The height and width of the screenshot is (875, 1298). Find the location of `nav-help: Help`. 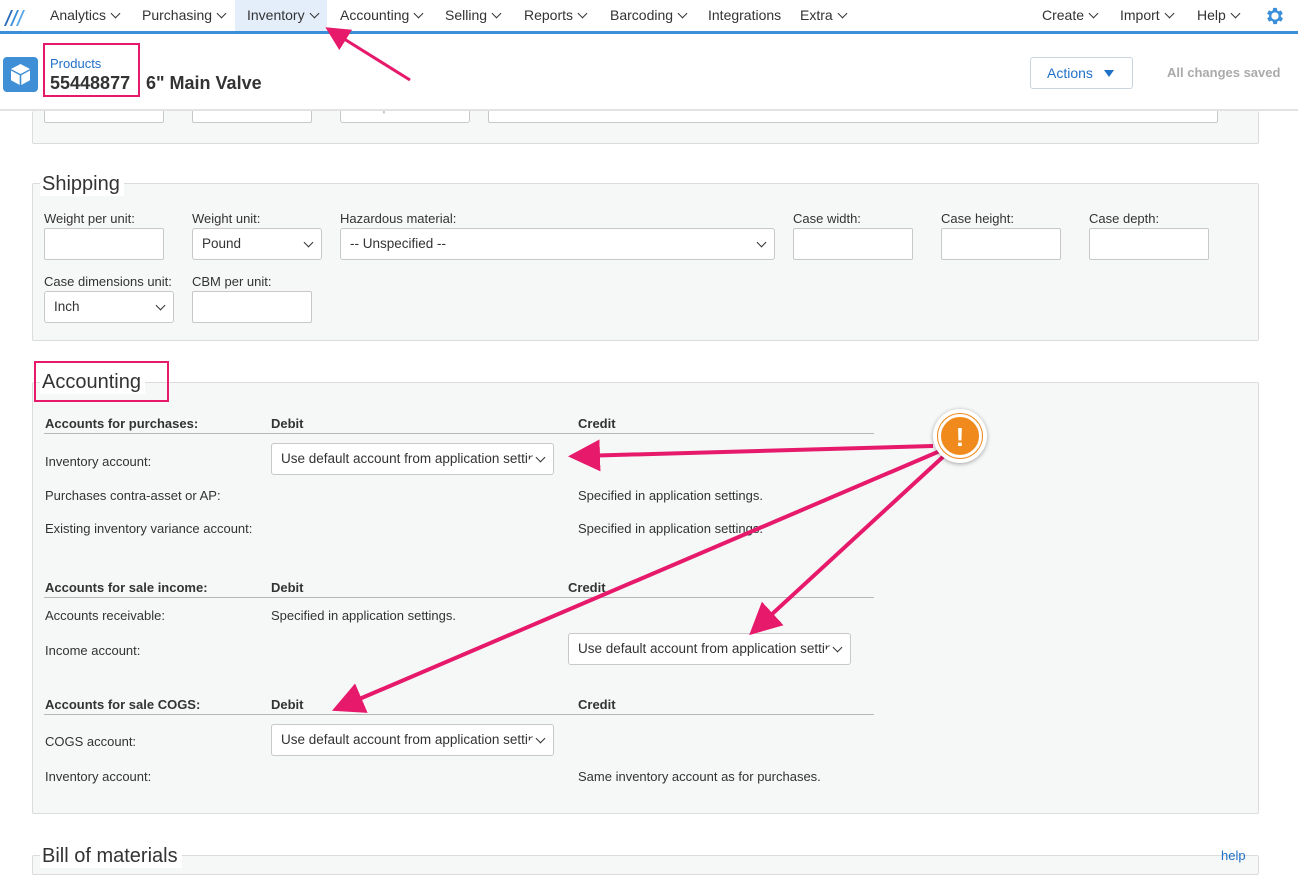

nav-help: Help is located at coordinates (1218, 15).